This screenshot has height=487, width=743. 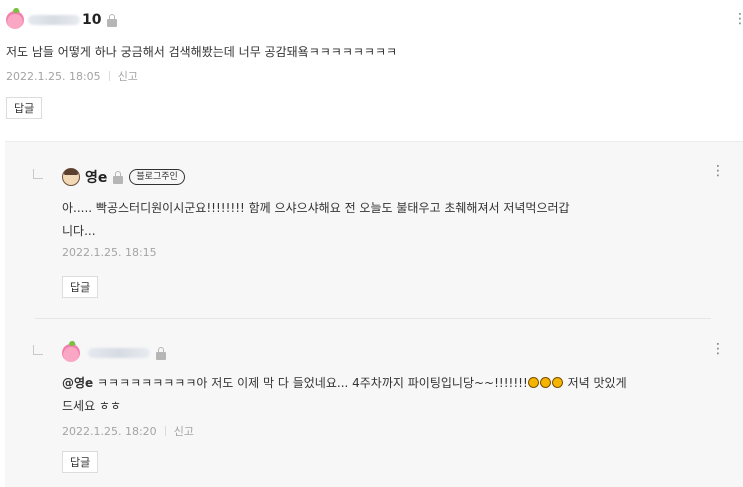 What do you see at coordinates (53, 76) in the screenshot?
I see `comment-date: 2022.1.25. 18:05` at bounding box center [53, 76].